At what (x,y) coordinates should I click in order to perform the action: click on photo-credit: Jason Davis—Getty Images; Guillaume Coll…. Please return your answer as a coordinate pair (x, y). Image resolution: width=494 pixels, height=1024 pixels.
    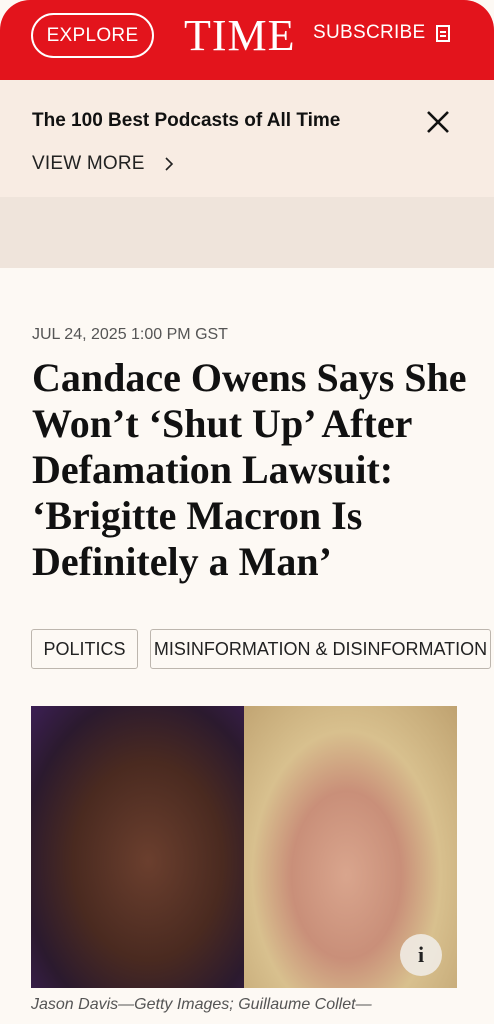
    Looking at the image, I should click on (201, 1004).